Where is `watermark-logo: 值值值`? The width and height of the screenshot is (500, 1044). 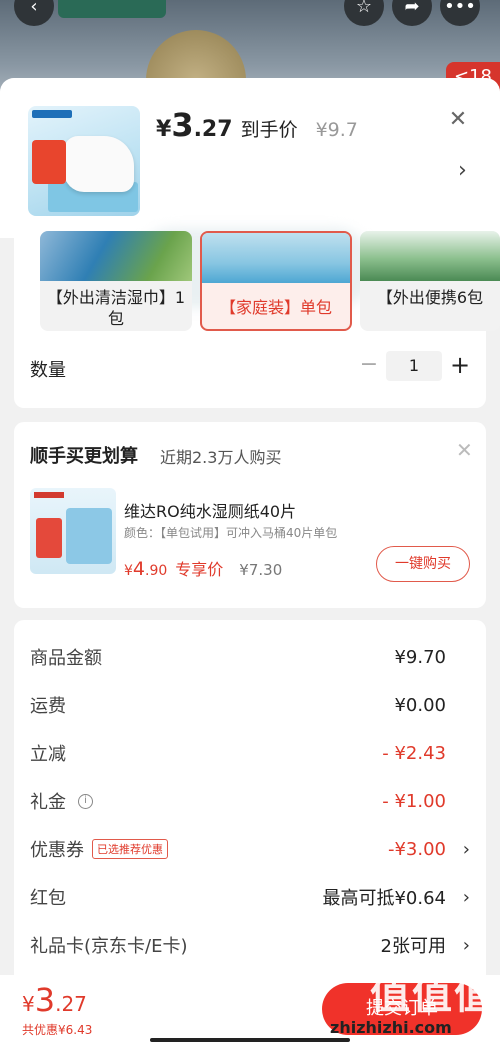
watermark-logo: 值值值 is located at coordinates (433, 995).